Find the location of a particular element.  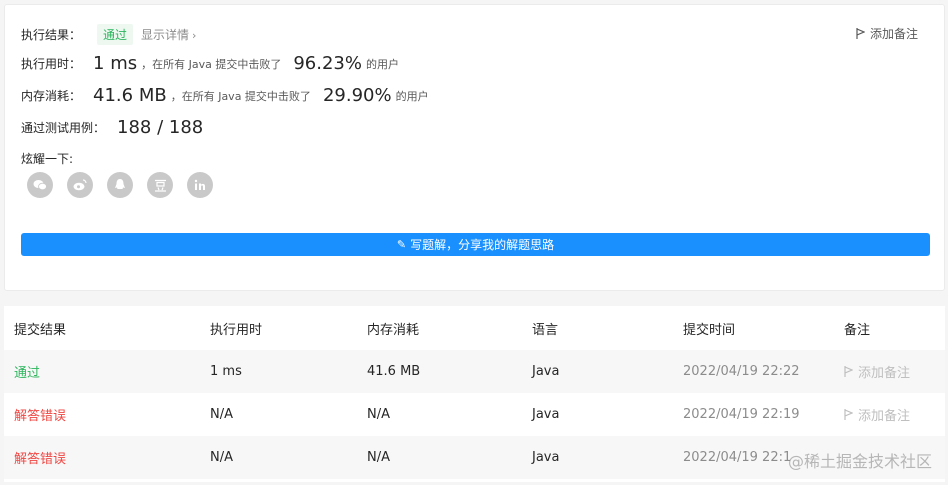

memory-percent: 29.90% is located at coordinates (357, 95).